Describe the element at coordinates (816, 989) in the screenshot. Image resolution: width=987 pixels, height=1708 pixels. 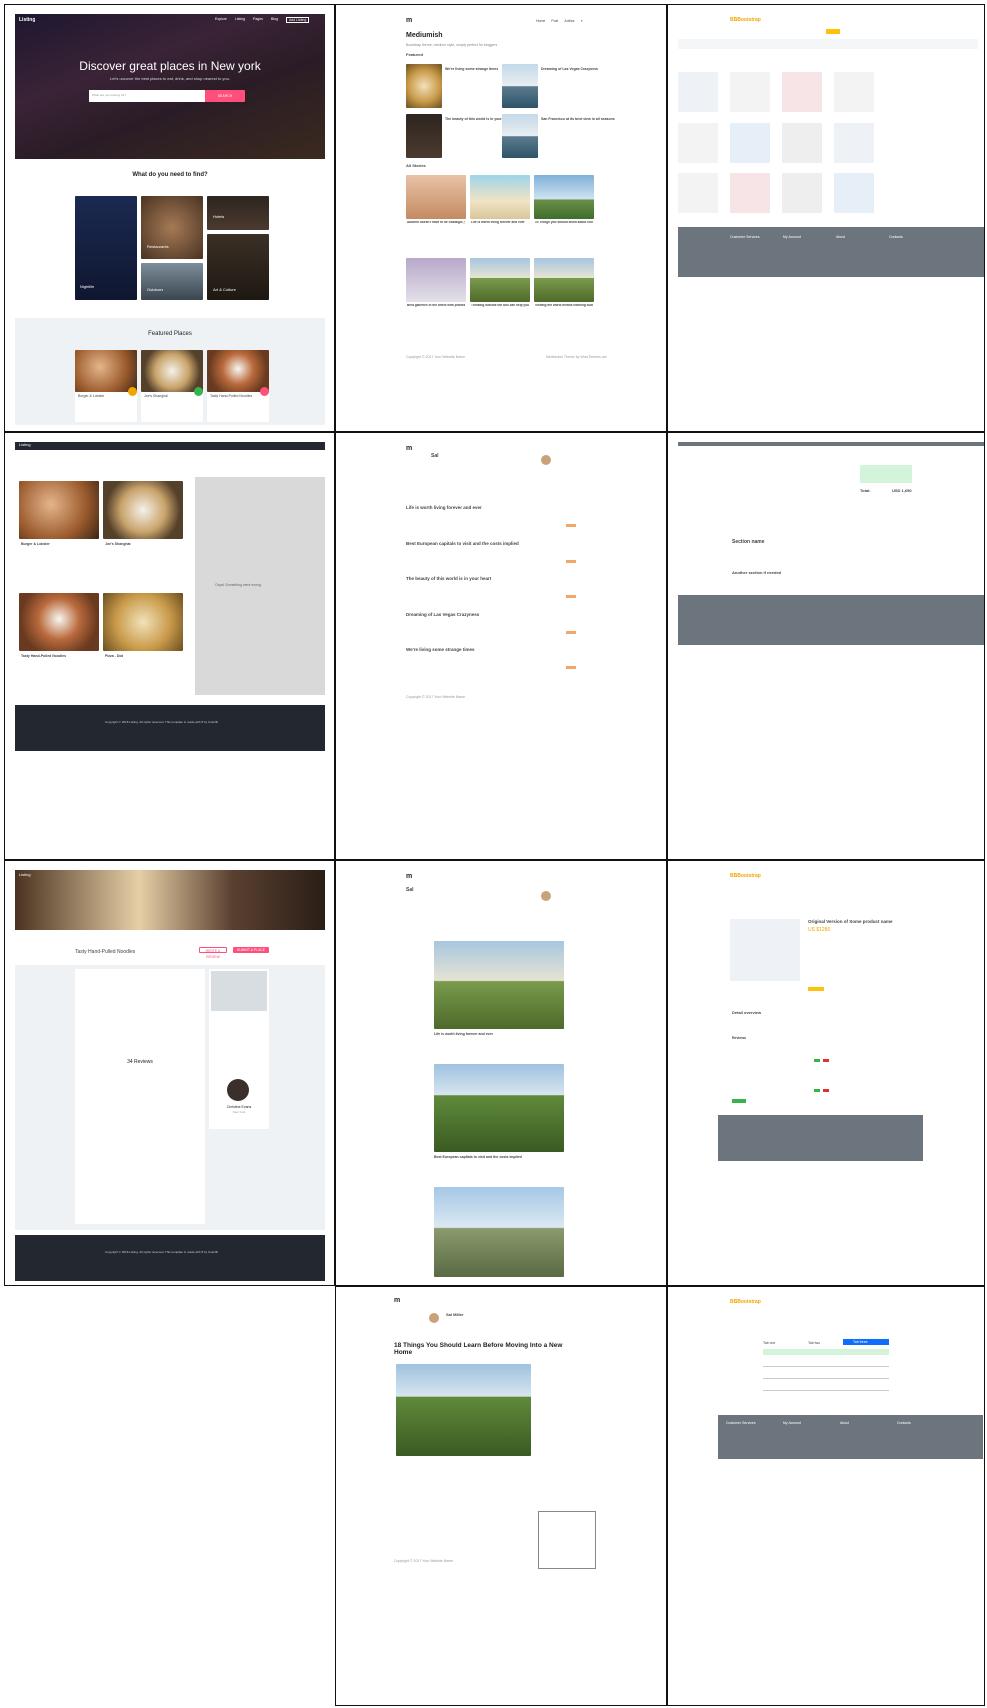
I see `add-to-cart-button` at that location.